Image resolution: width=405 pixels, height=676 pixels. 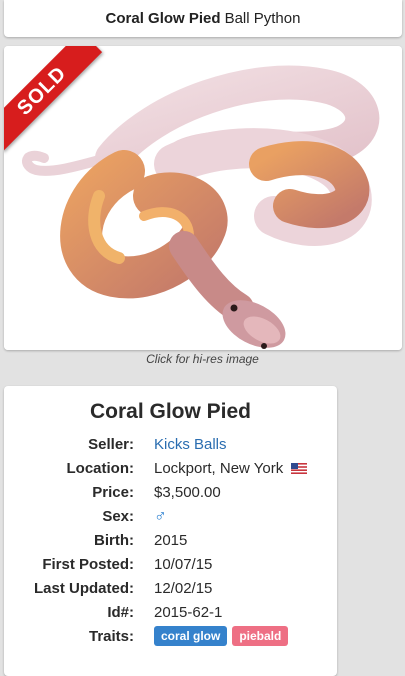 I want to click on sex-label: Sex:, so click(x=118, y=516).